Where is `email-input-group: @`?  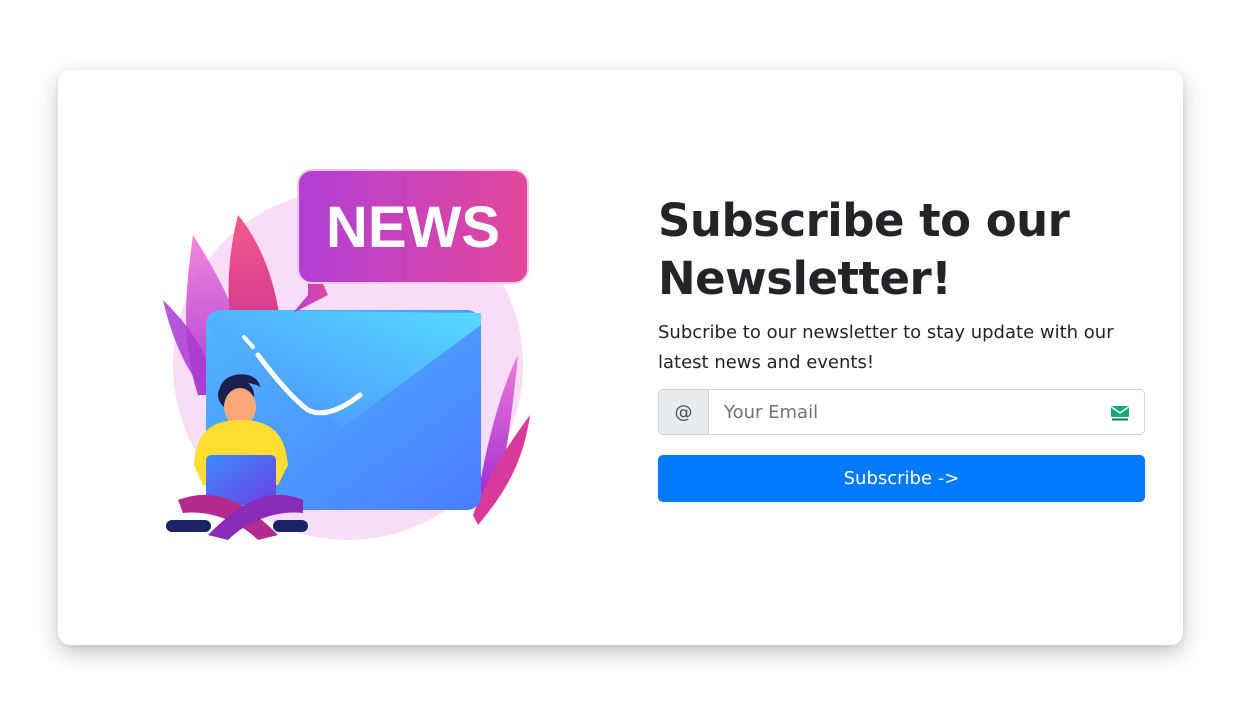 email-input-group: @ is located at coordinates (901, 412).